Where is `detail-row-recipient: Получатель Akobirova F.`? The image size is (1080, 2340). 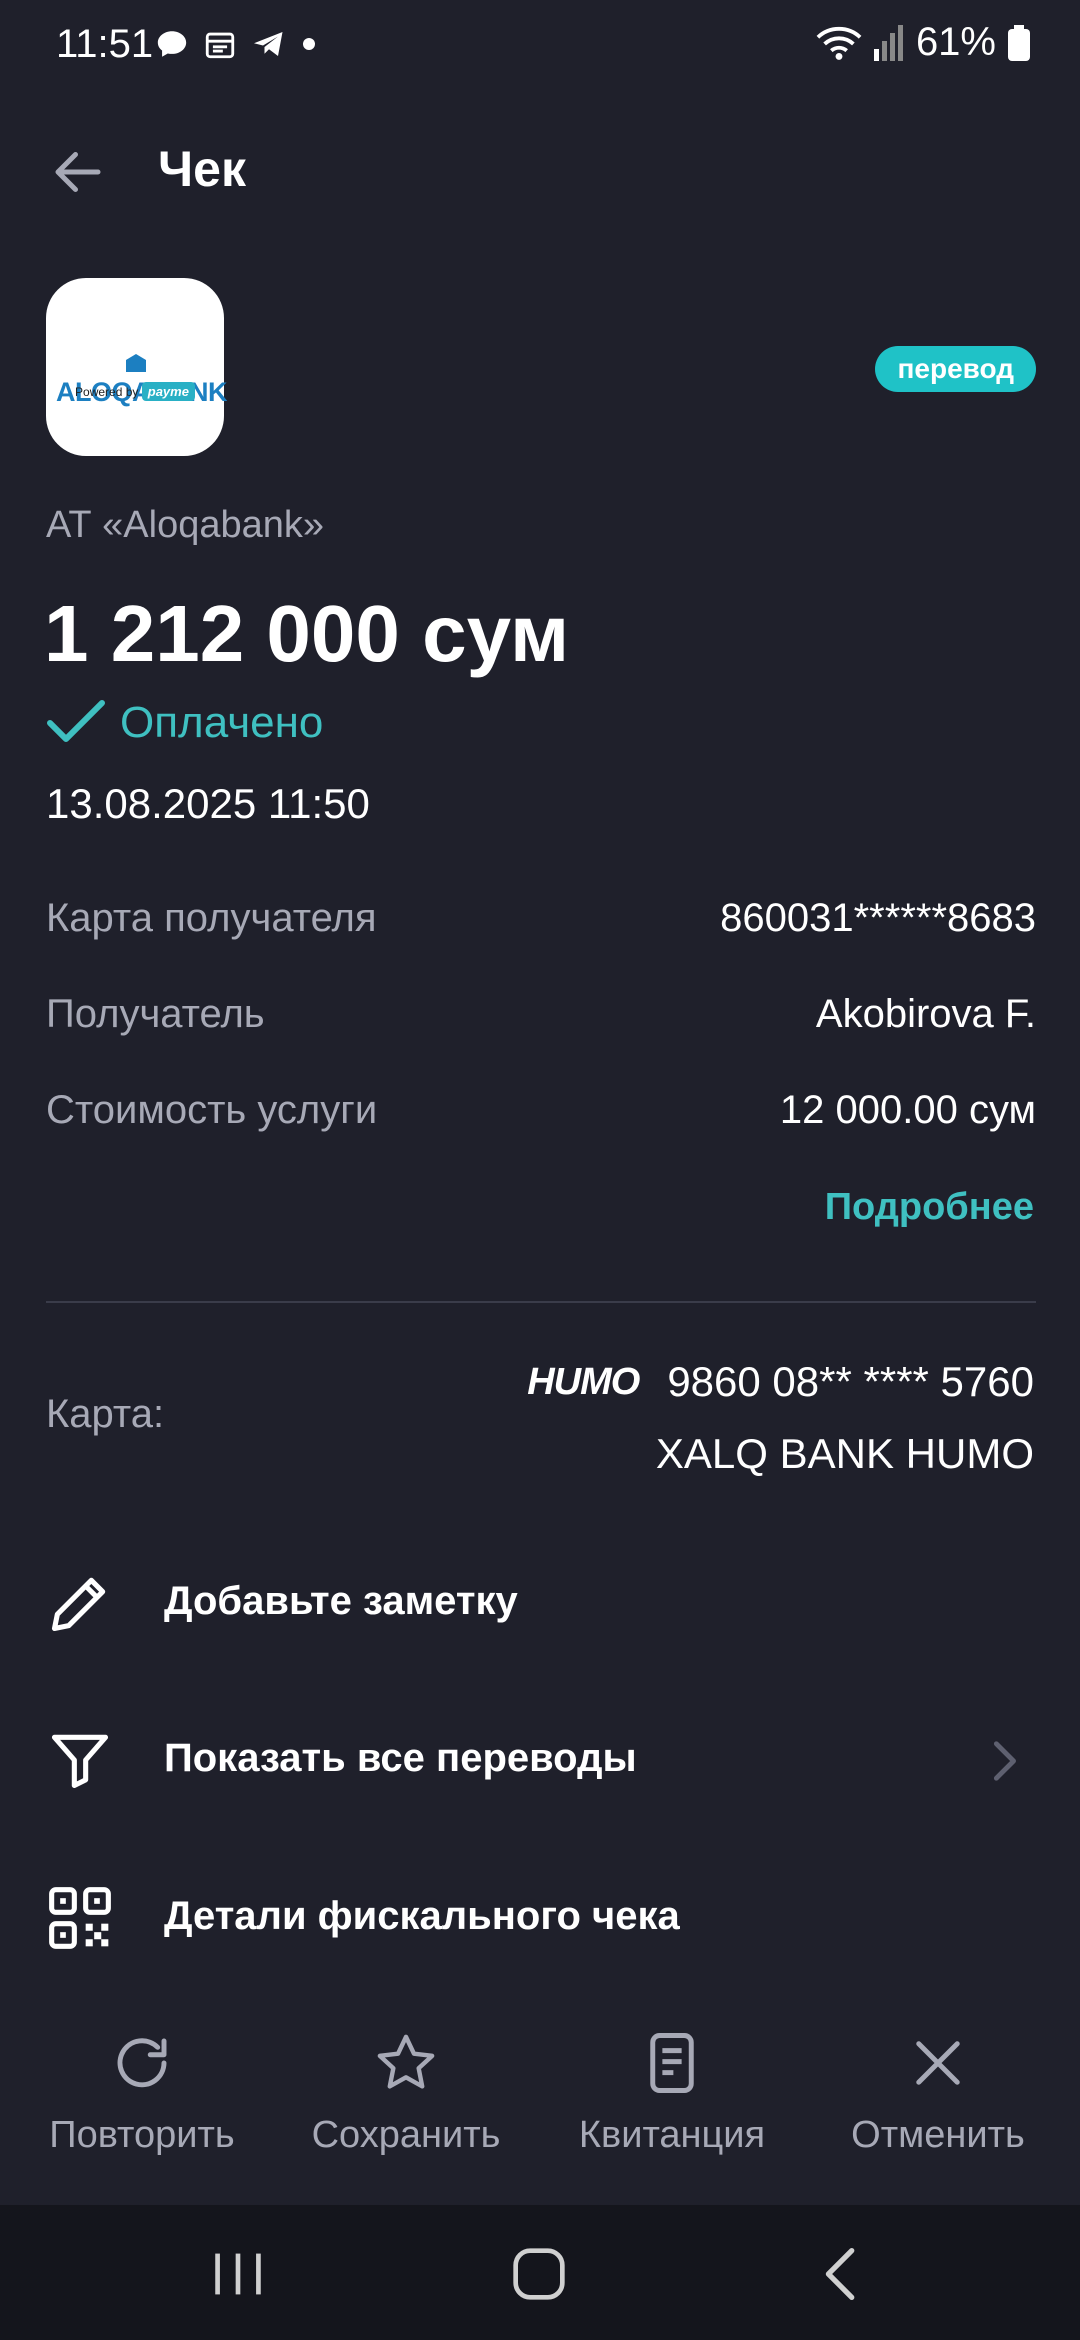
detail-row-recipient: Получатель Akobirova F. is located at coordinates (541, 1022).